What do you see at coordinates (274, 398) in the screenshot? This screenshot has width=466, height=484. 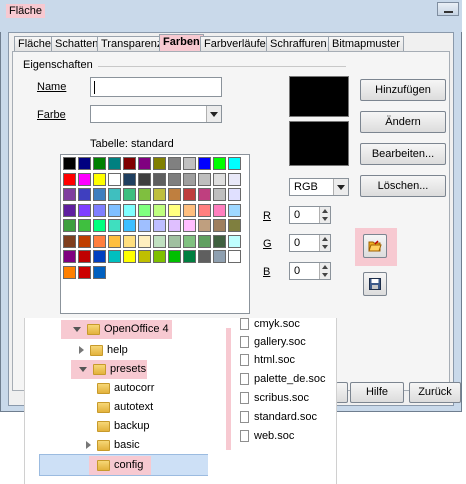 I see `file-item: scribus.soc` at bounding box center [274, 398].